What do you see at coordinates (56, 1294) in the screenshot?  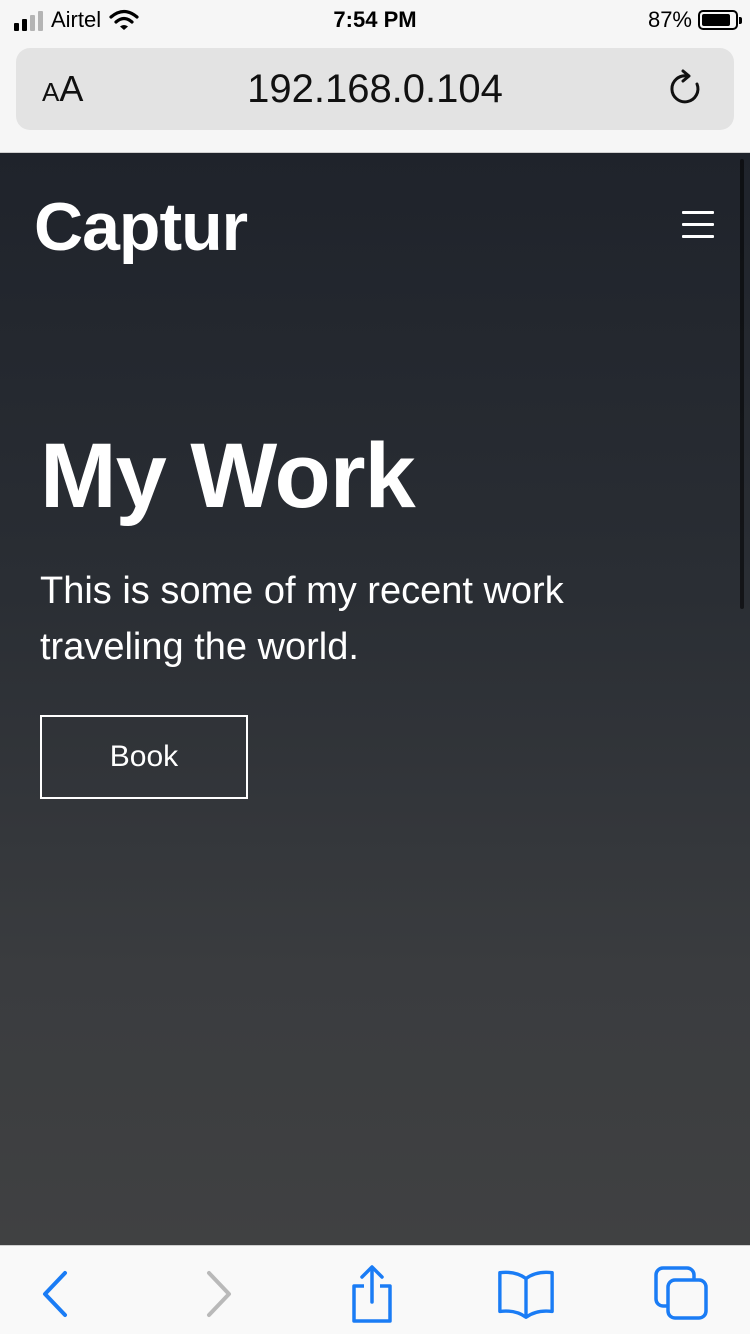 I see `back-icon` at bounding box center [56, 1294].